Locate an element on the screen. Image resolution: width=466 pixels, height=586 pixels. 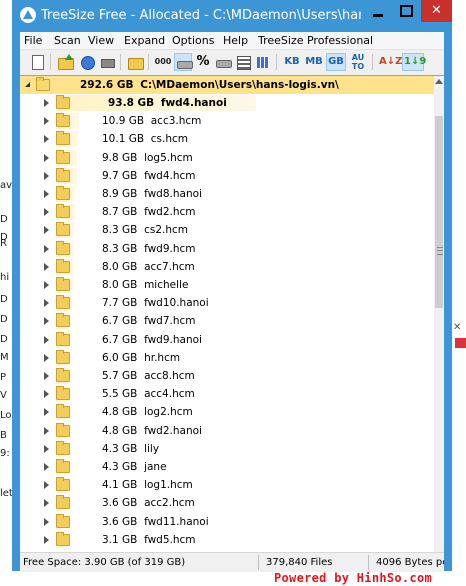
count-label: 000 is located at coordinates (163, 61).